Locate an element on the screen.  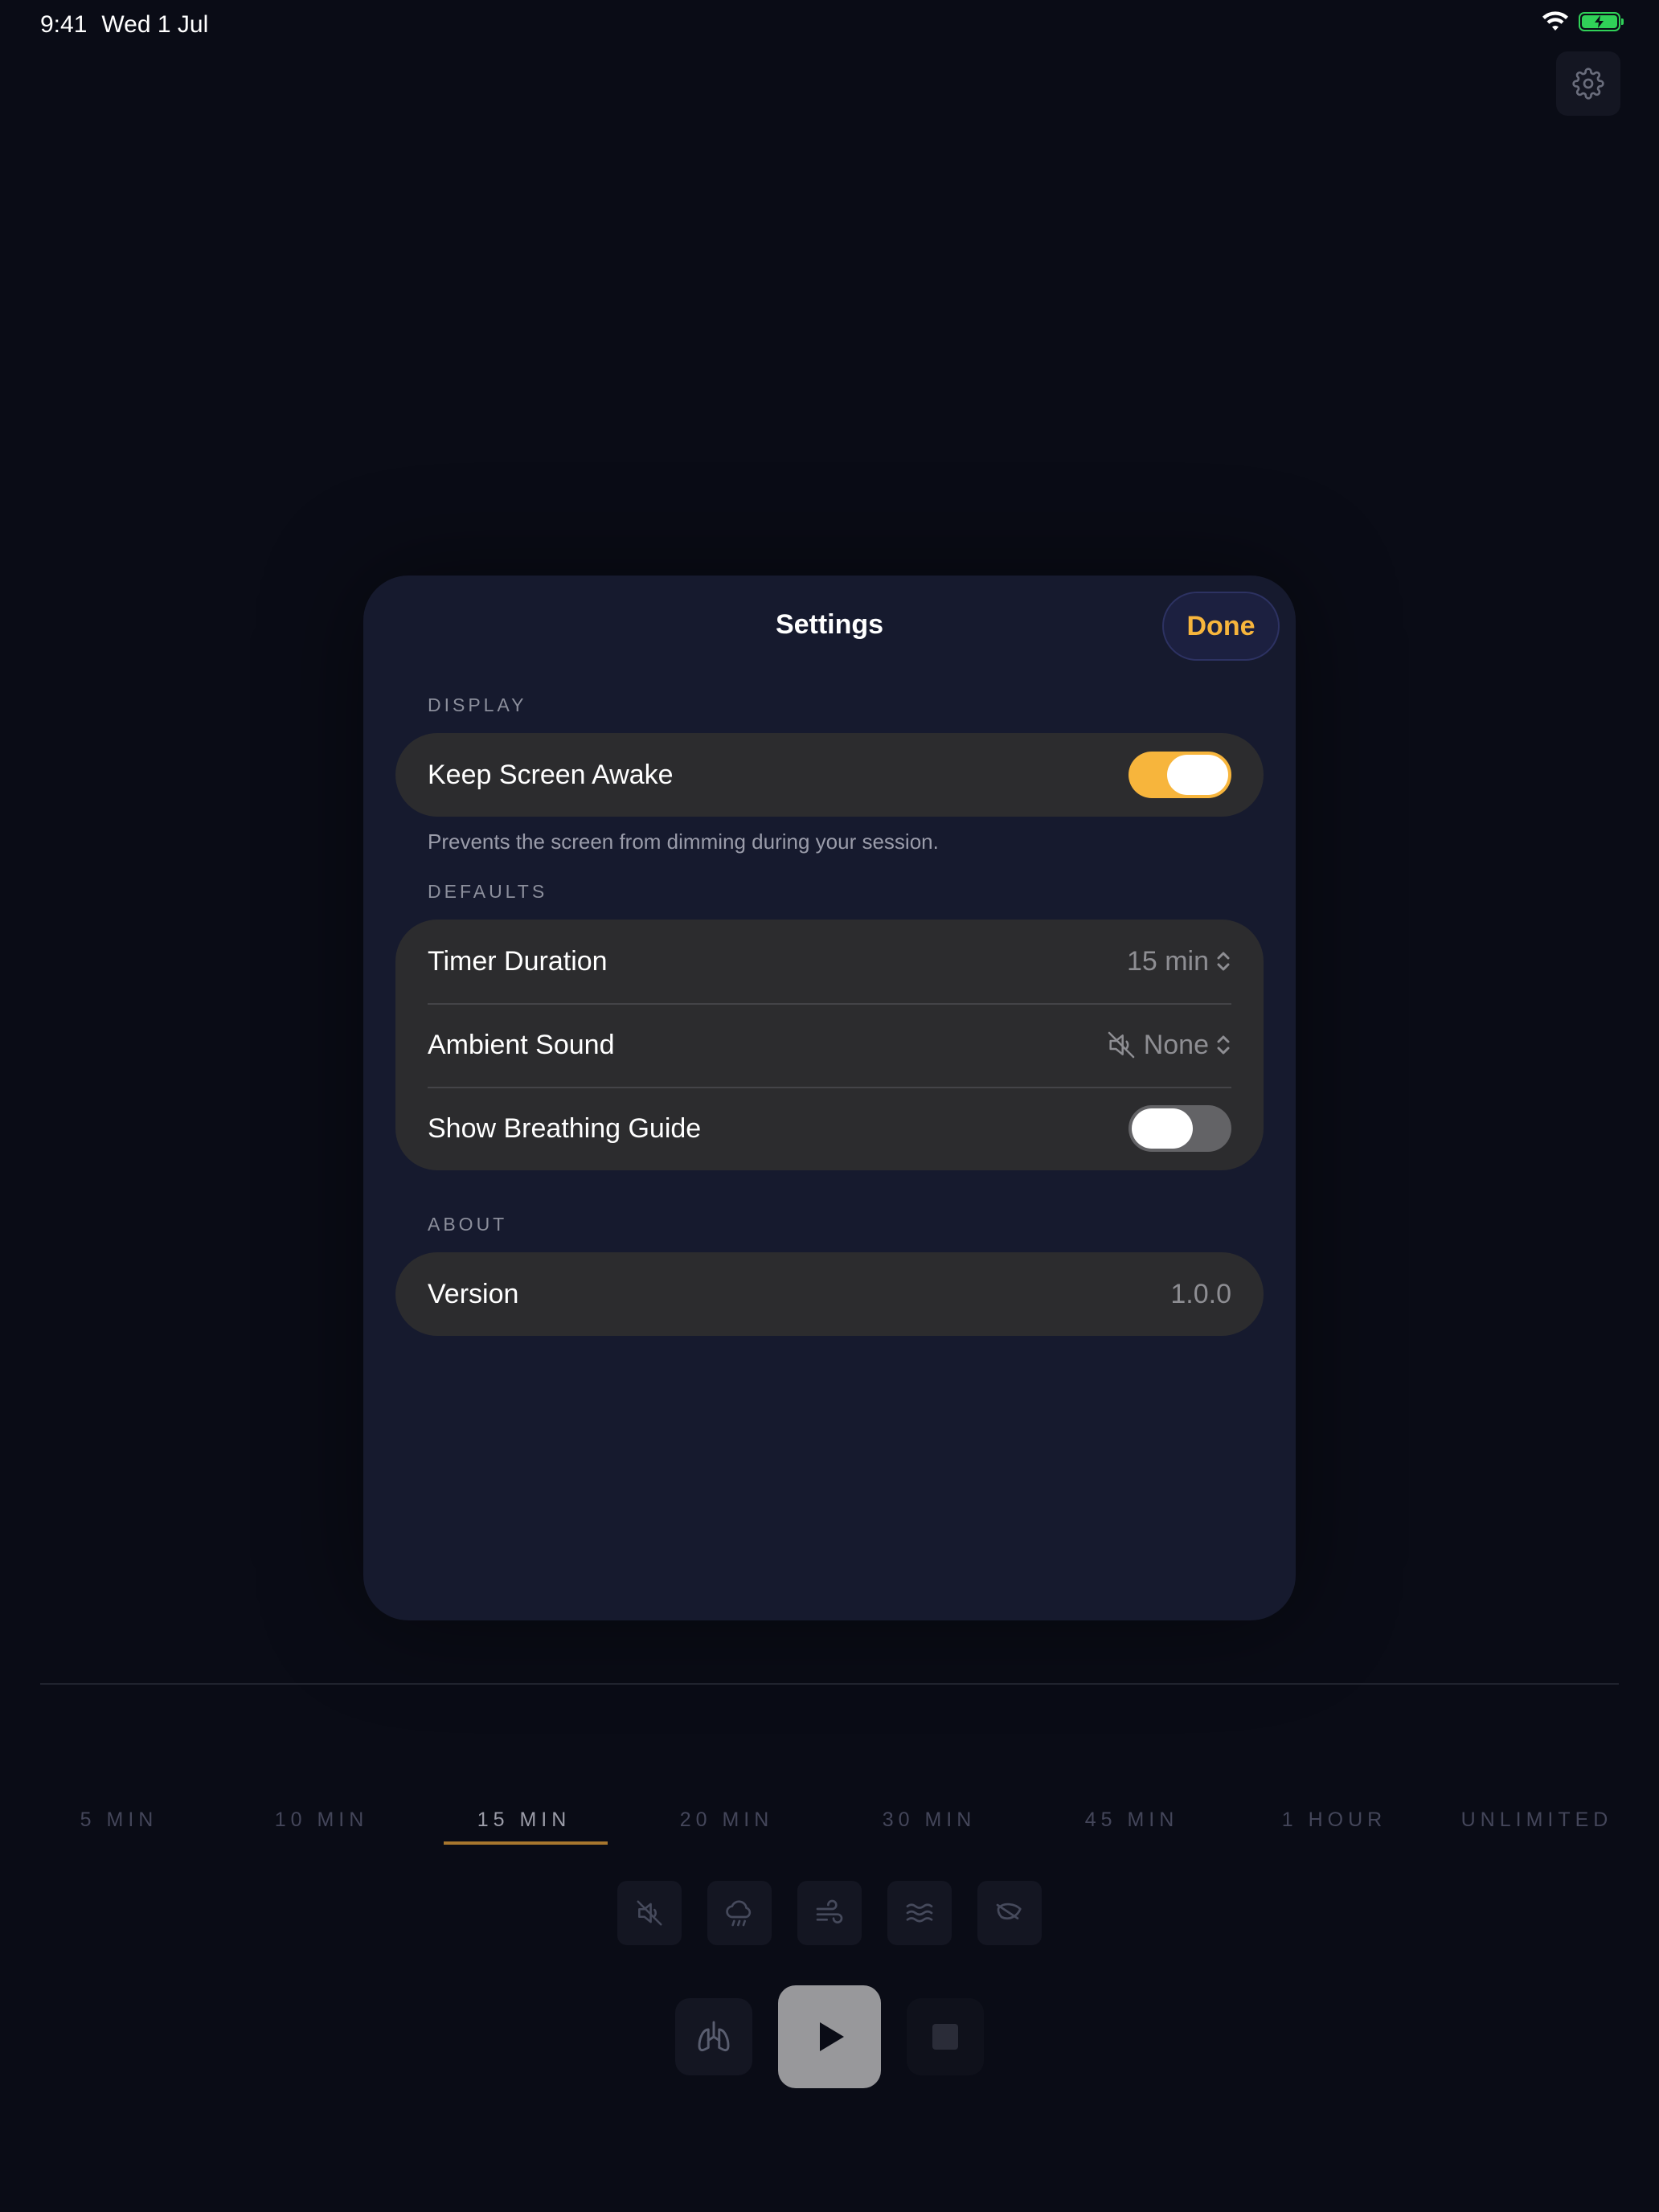
duration-option: UNLIMITED is located at coordinates (1536, 1820).